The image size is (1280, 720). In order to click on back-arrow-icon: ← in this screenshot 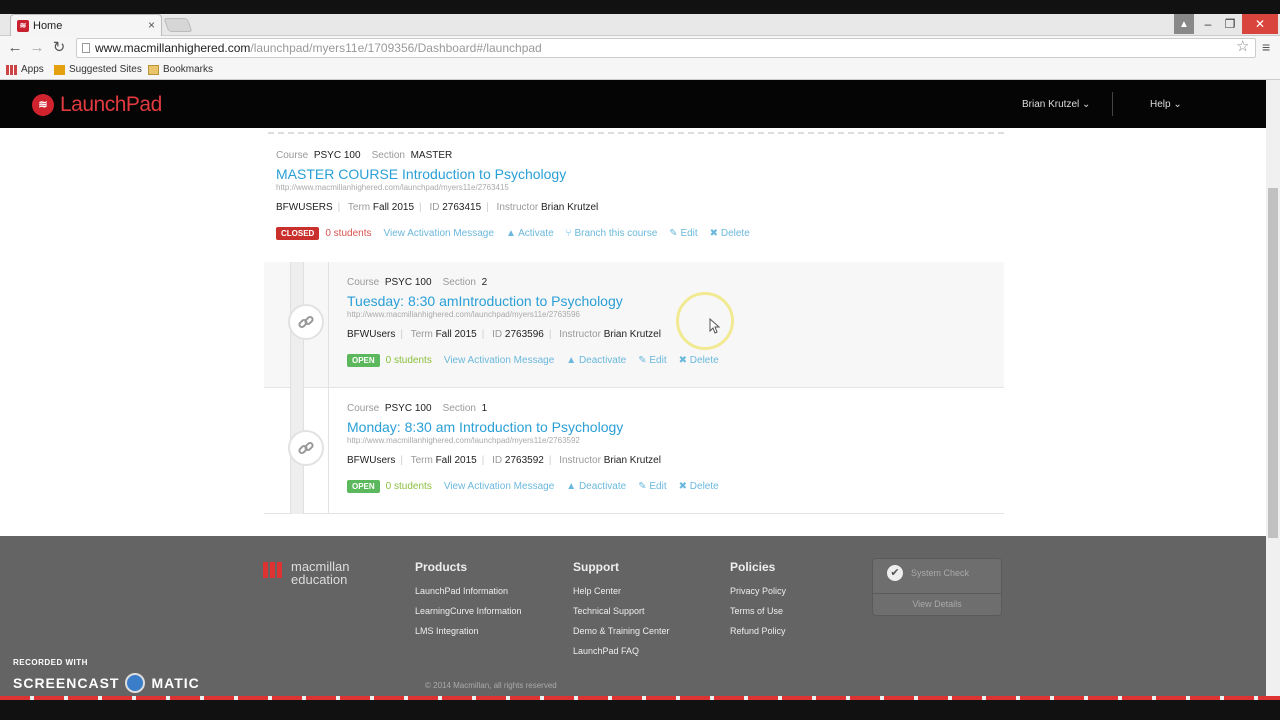, I will do `click(15, 48)`.